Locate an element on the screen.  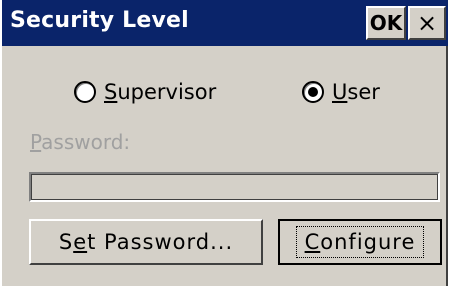
radio-supervisor-label: Supervisor is located at coordinates (160, 92).